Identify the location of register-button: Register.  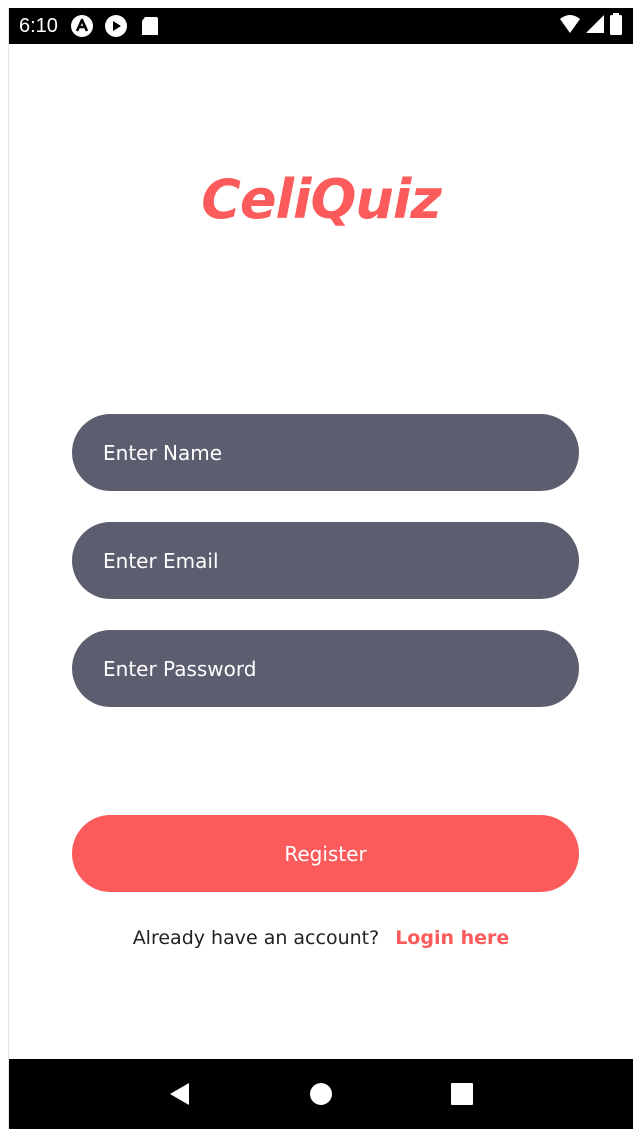
(325, 853).